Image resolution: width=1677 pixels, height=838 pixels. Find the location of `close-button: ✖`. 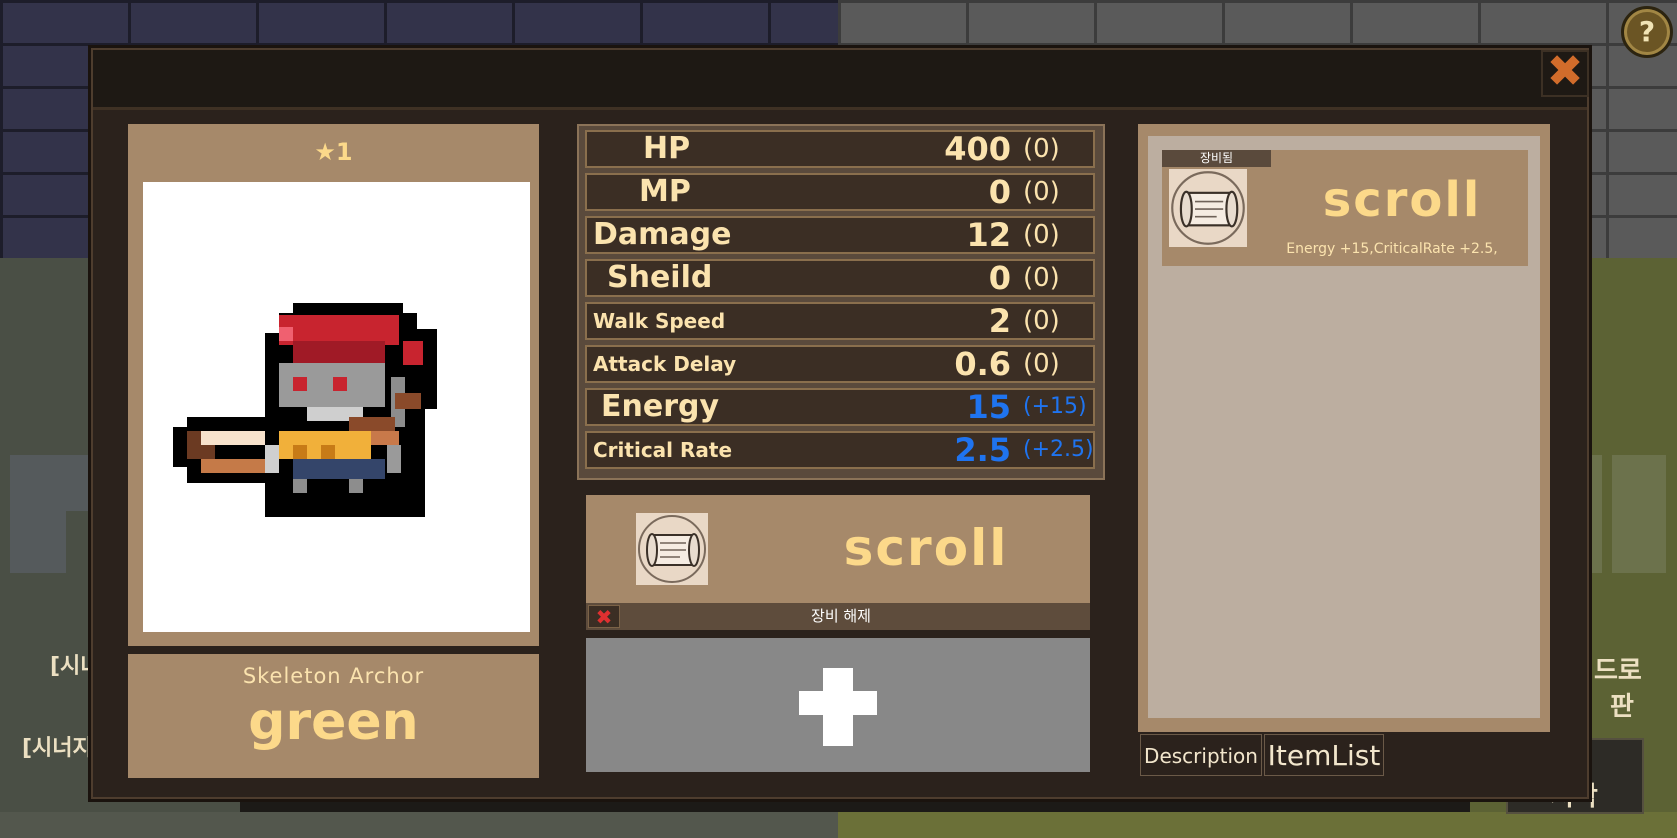

close-button: ✖ is located at coordinates (1565, 73).